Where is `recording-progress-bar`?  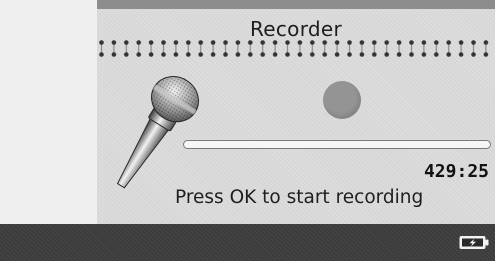
recording-progress-bar is located at coordinates (337, 144).